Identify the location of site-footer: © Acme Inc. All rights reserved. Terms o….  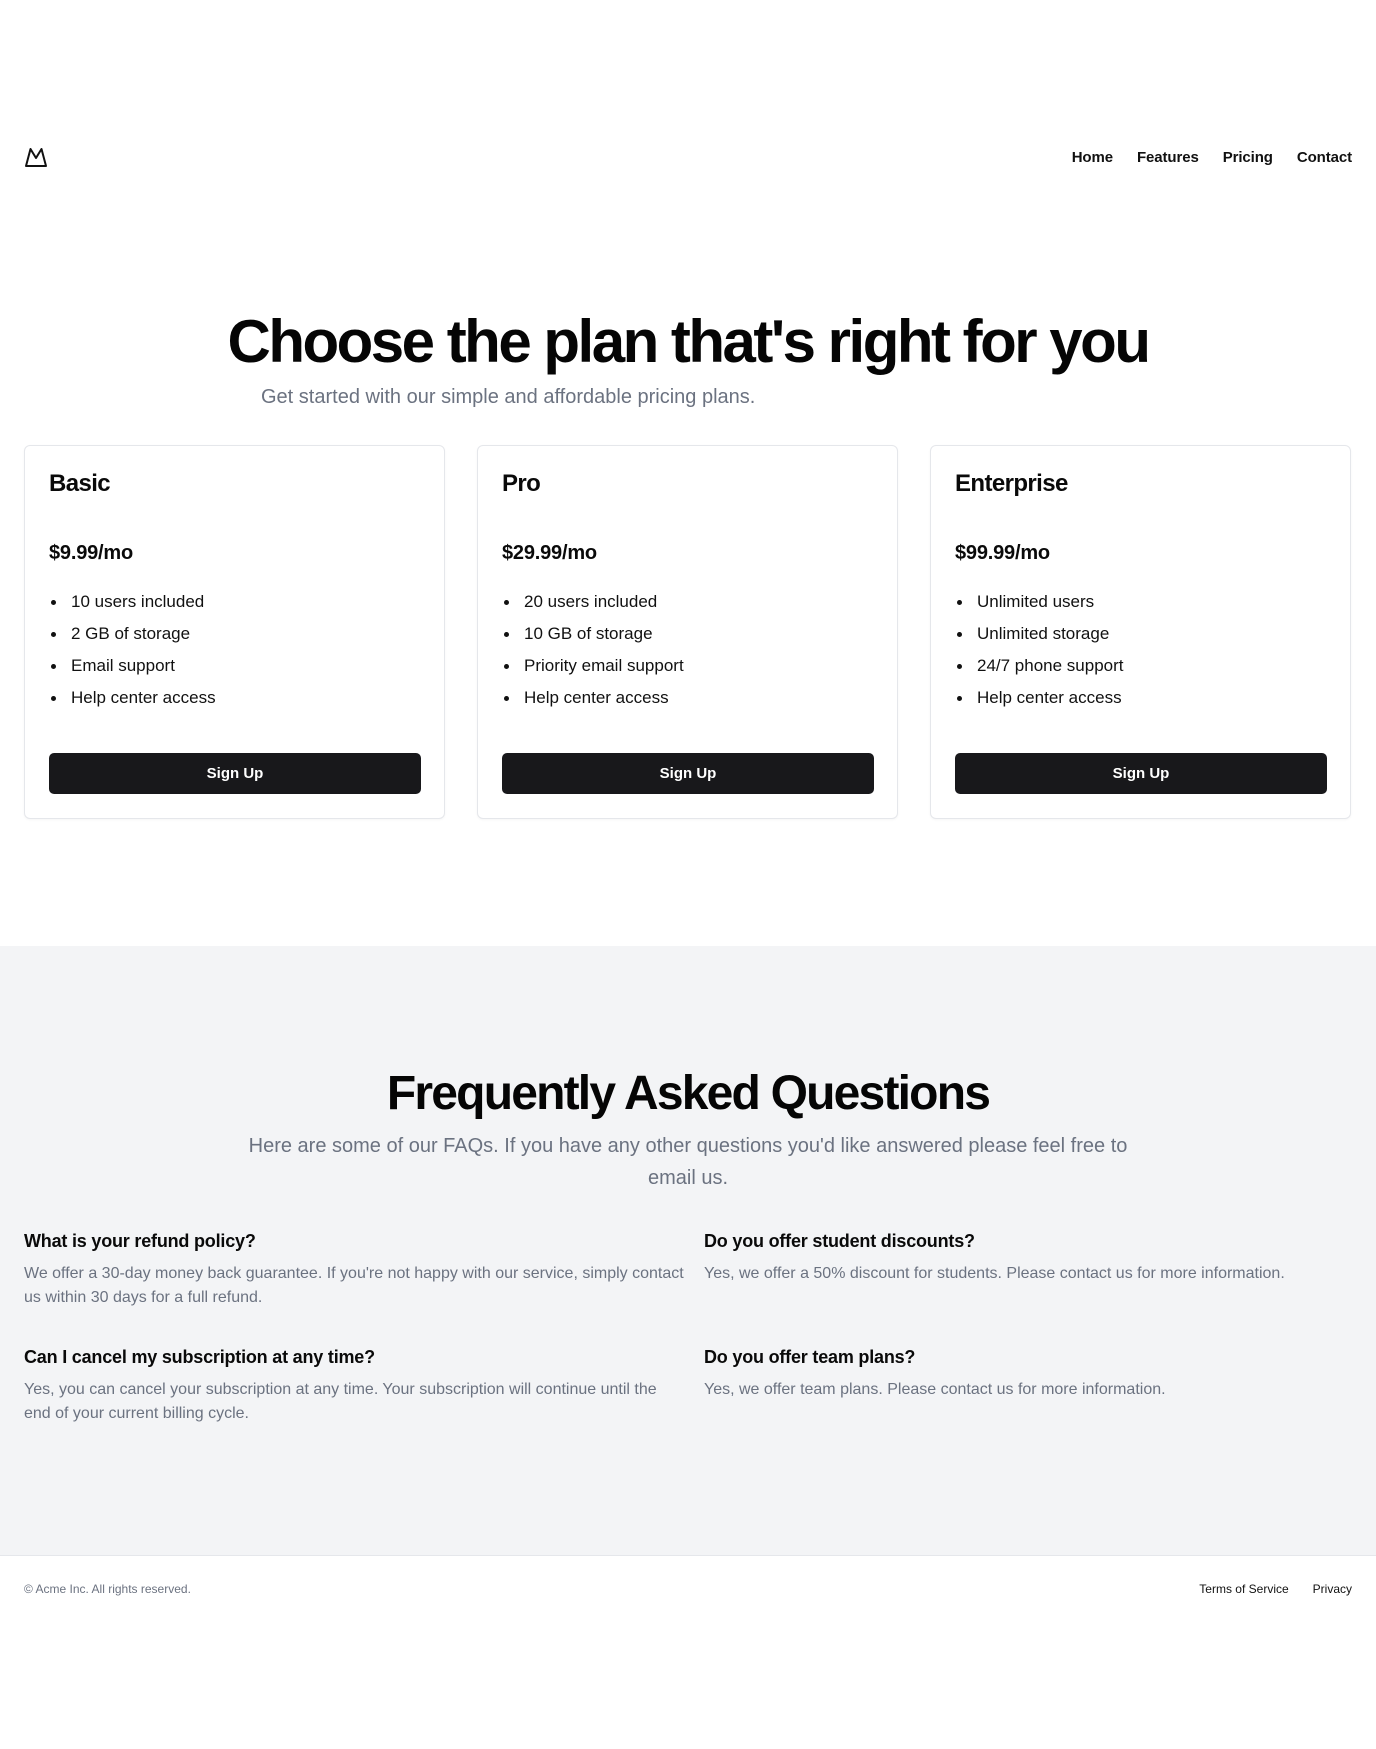
(688, 1589).